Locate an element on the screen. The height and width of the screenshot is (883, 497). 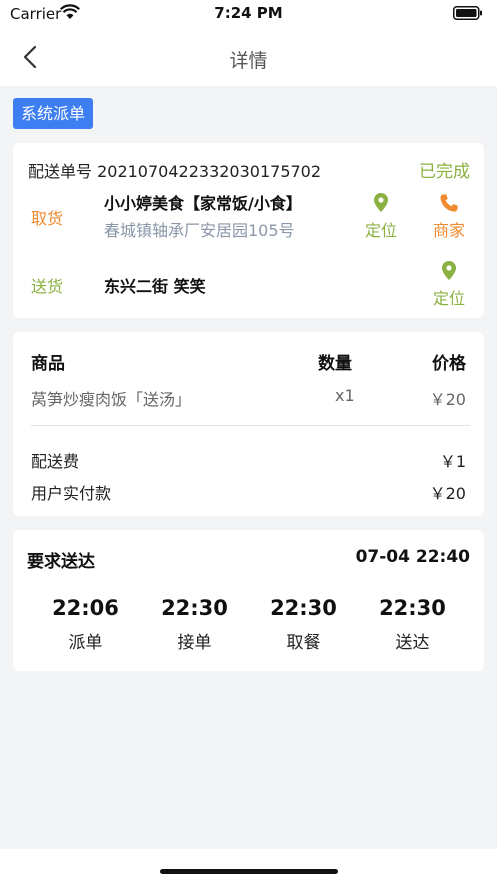
order-number: 配送单号 20210704223320301757​02 is located at coordinates (175, 171).